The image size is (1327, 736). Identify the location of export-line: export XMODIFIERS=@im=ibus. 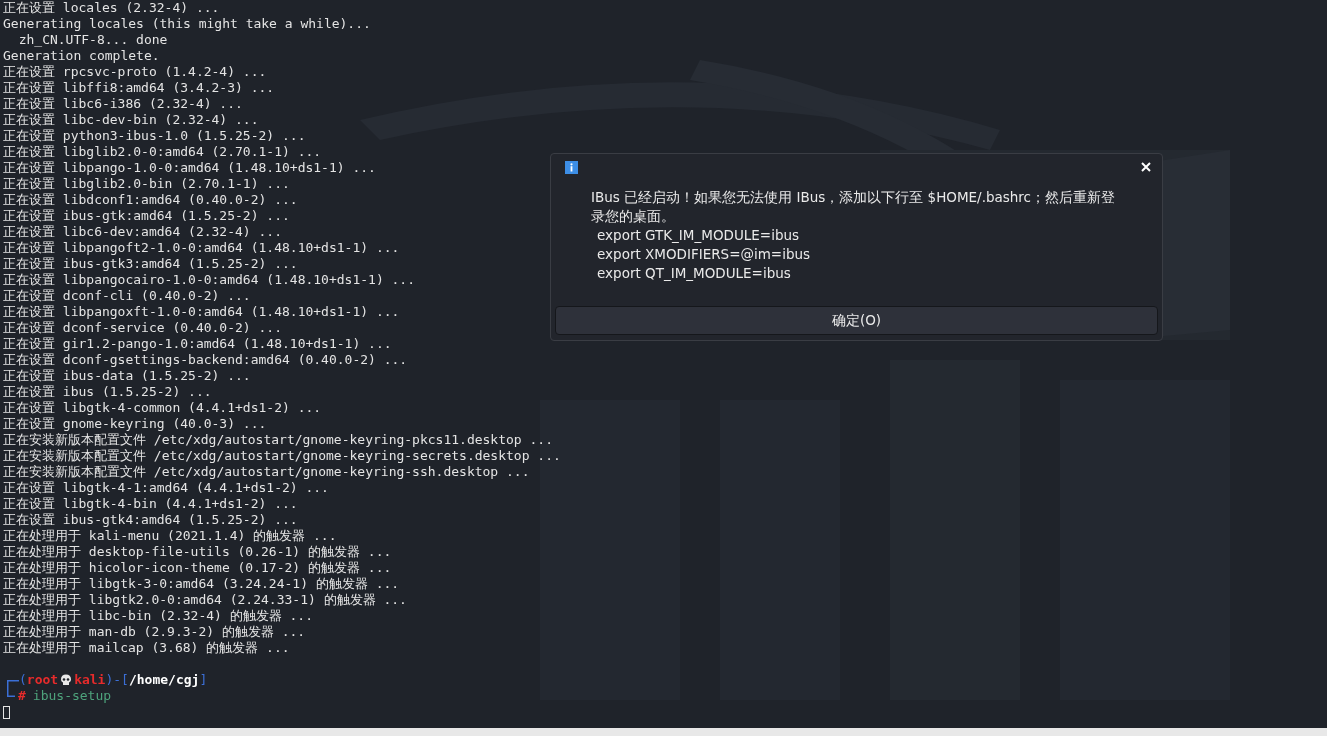
(703, 254).